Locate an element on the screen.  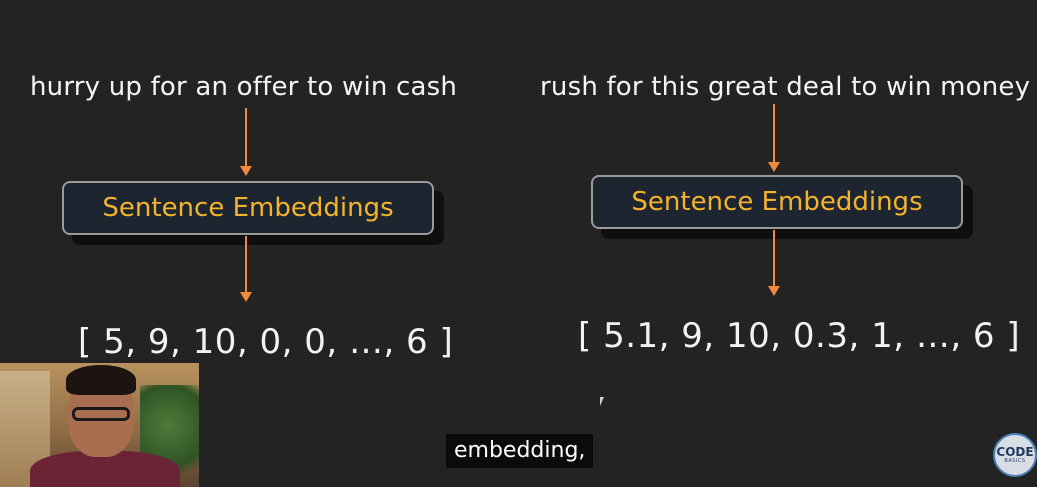
left-arrow-top is located at coordinates (246, 142).